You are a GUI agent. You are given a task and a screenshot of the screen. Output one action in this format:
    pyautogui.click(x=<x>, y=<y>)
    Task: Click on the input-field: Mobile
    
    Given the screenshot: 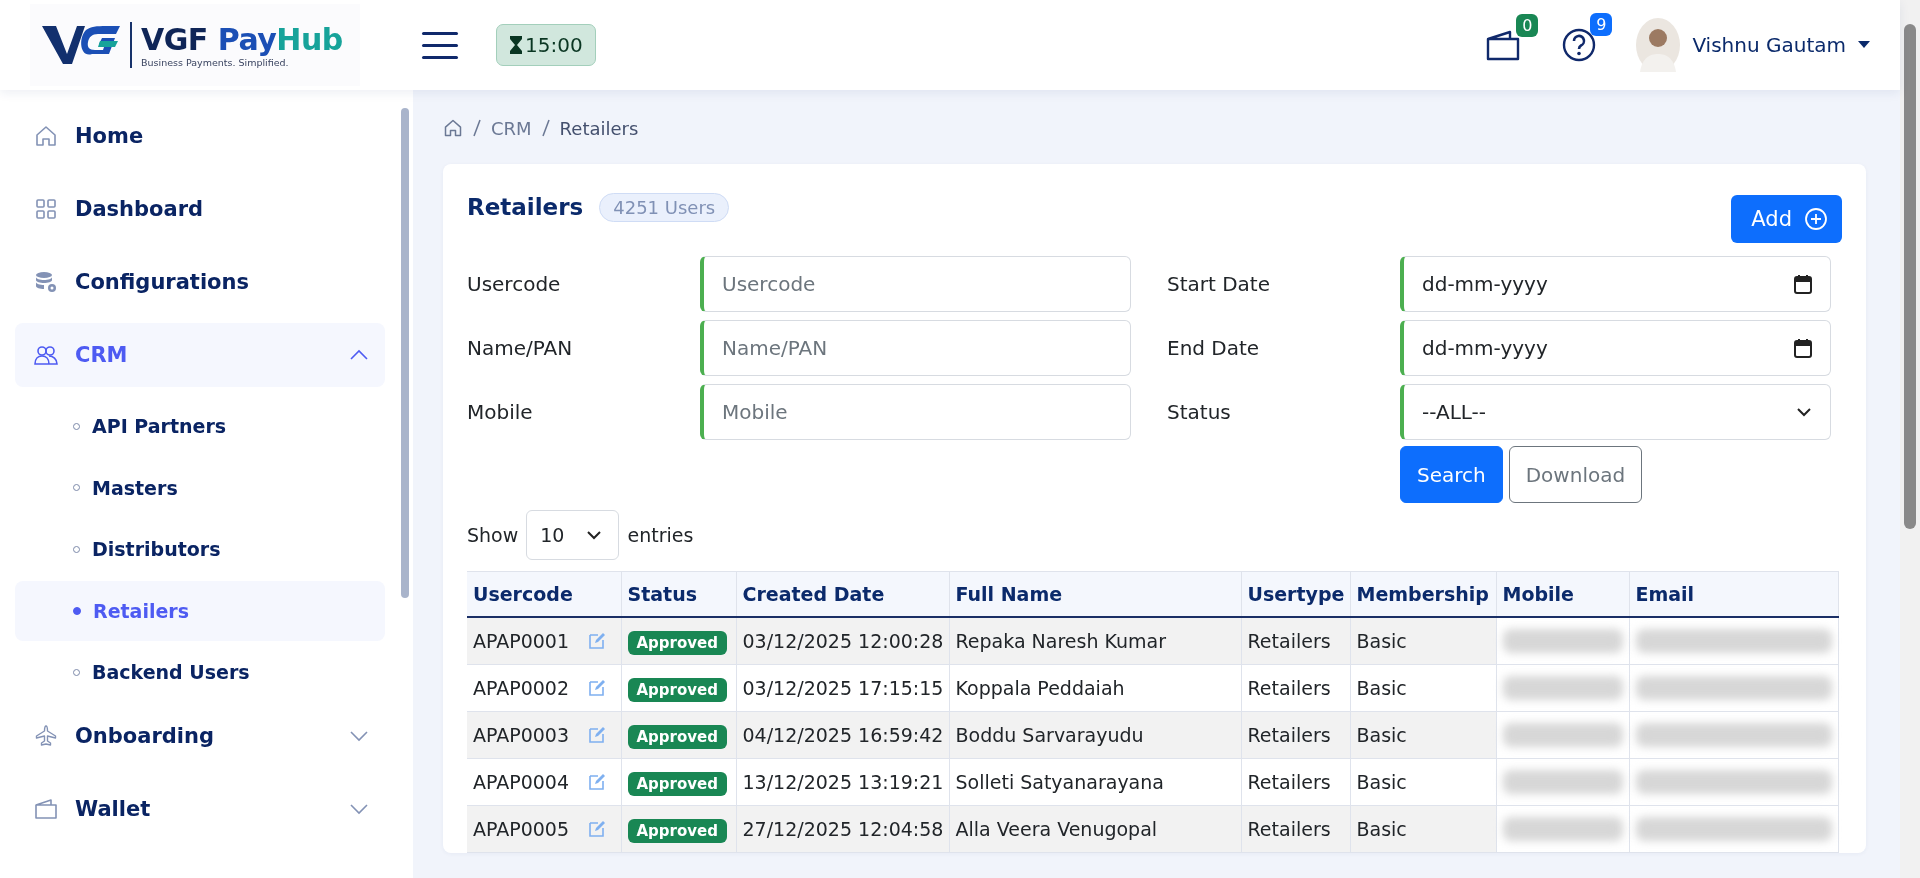 What is the action you would take?
    pyautogui.click(x=915, y=412)
    